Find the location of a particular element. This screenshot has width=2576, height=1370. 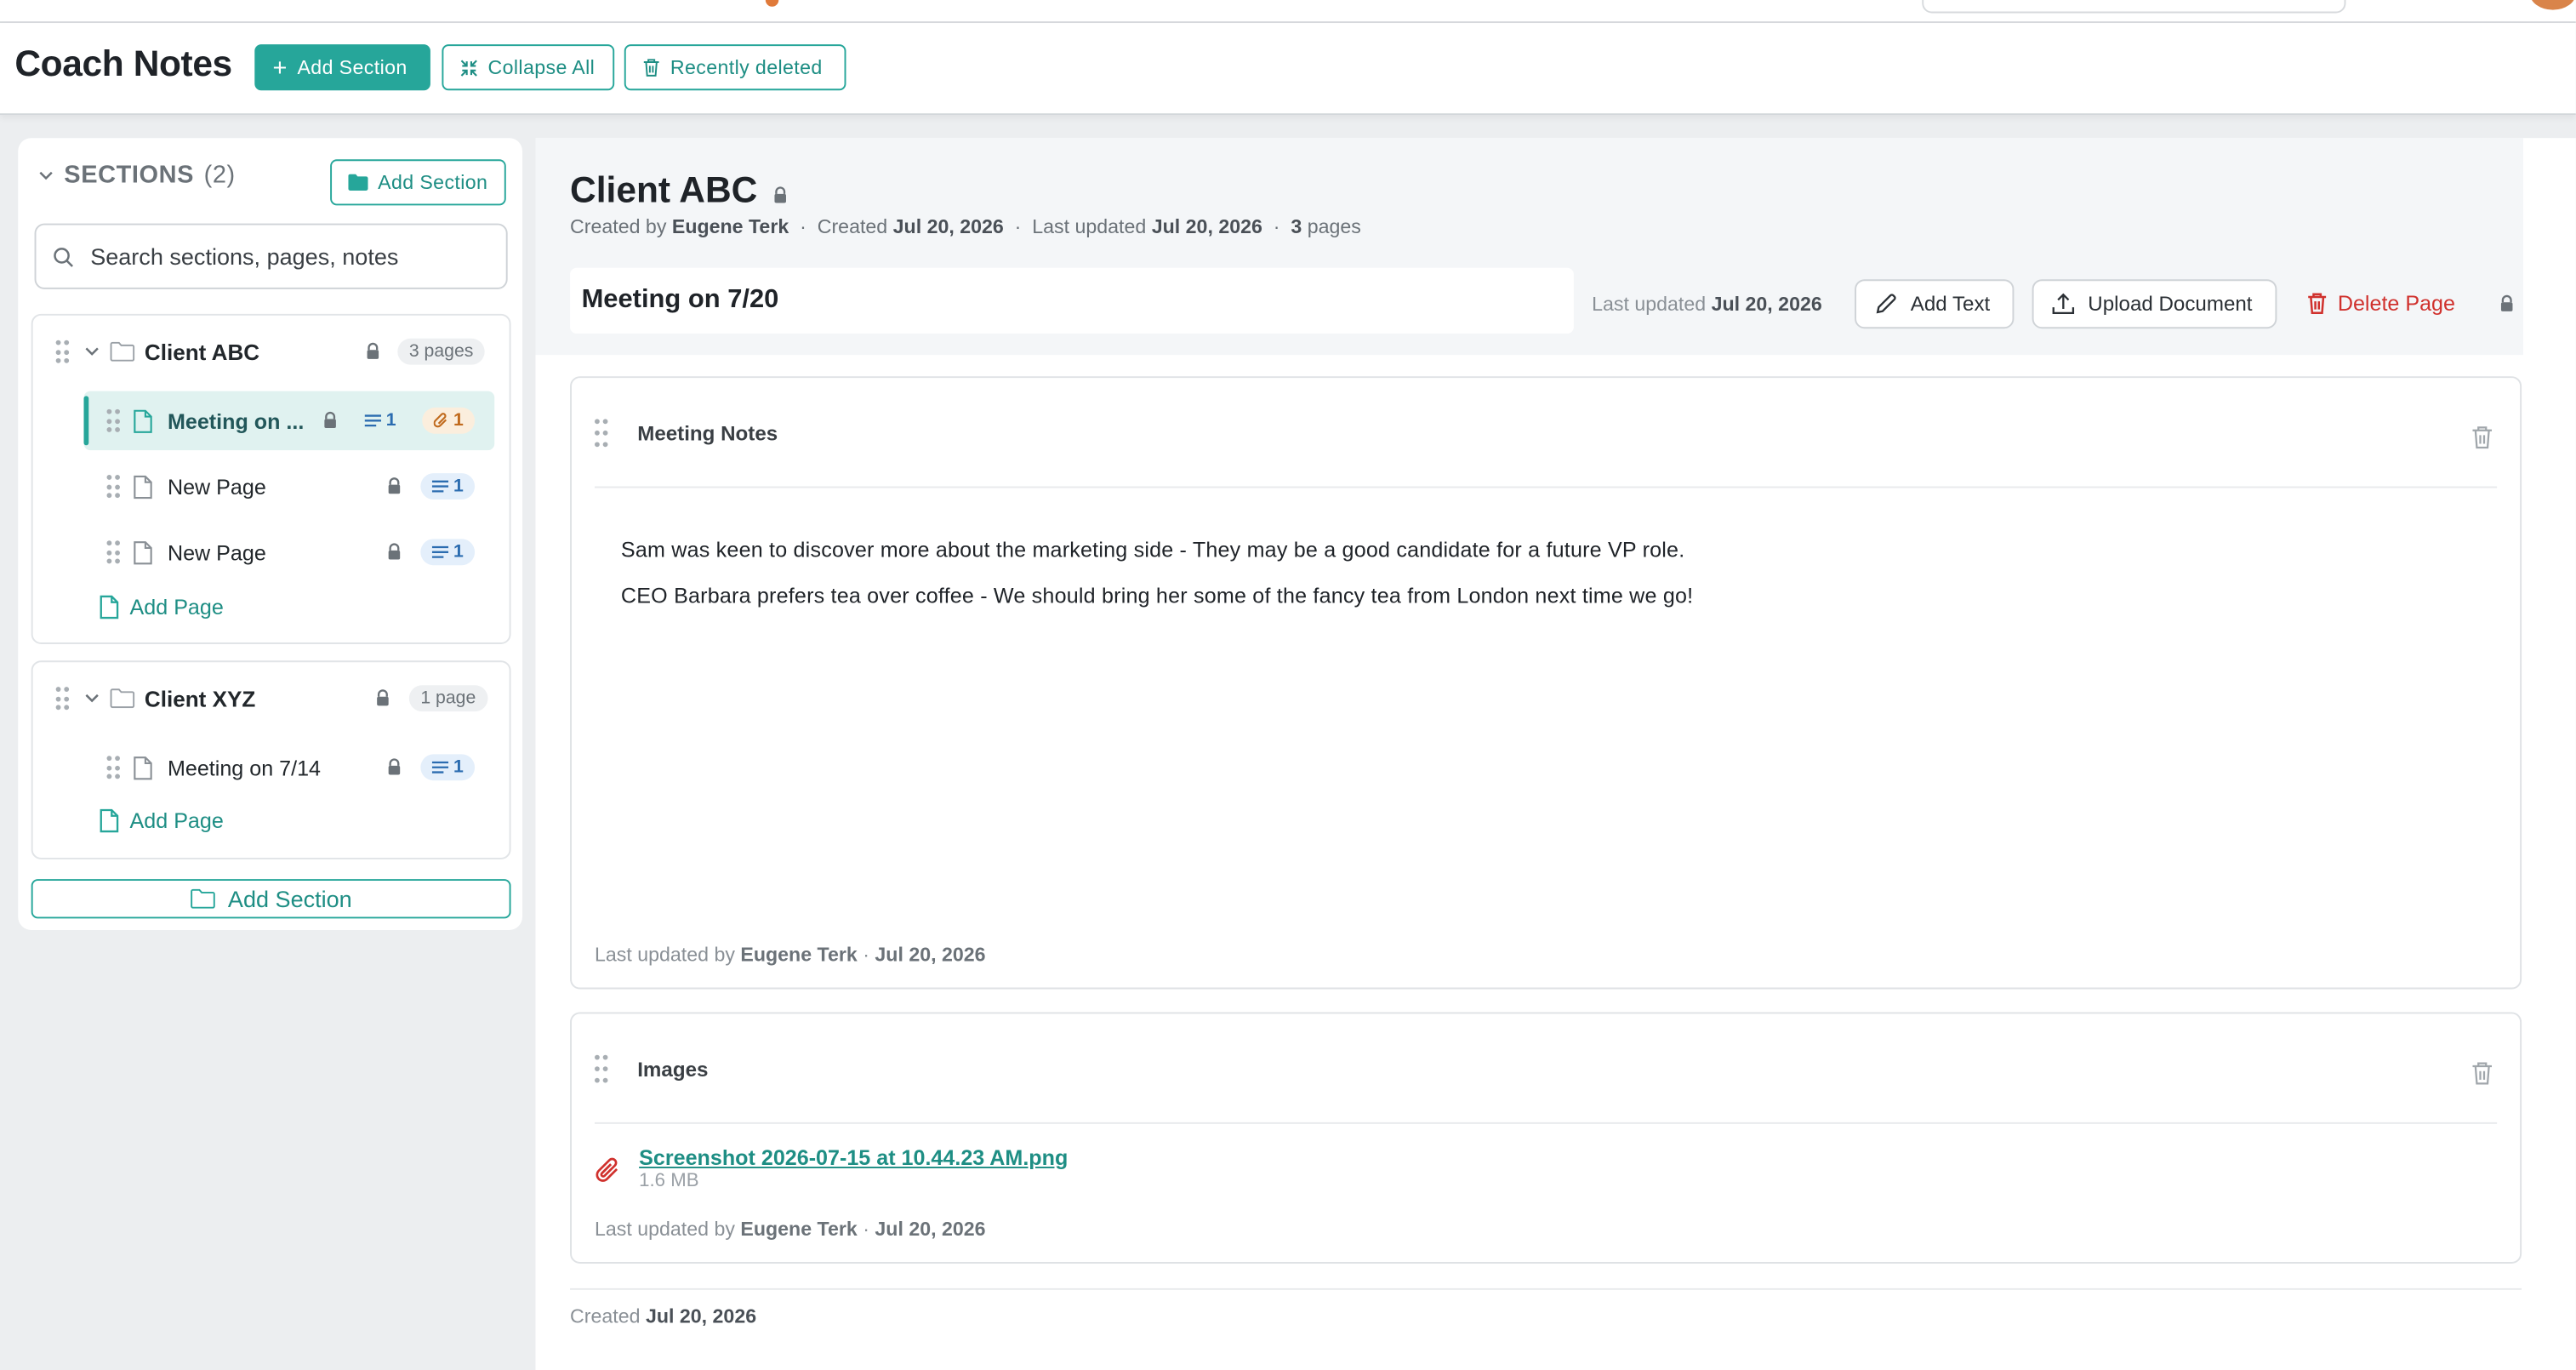

avatar is located at coordinates (2552, 5).